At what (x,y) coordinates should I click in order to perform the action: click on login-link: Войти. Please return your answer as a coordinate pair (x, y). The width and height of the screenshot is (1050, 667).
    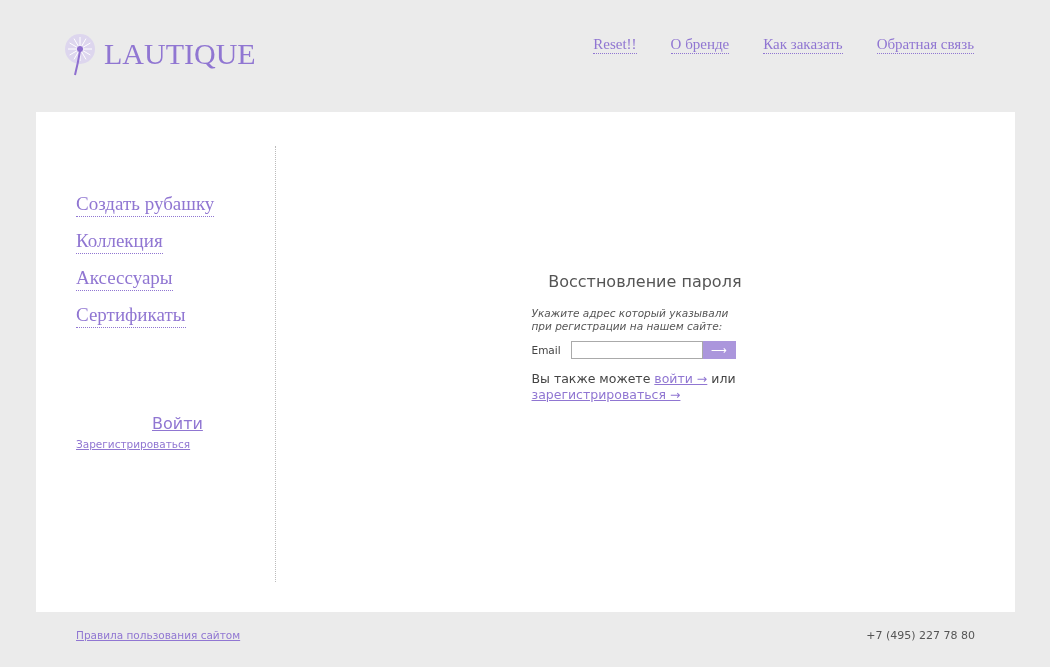
    Looking at the image, I should click on (177, 423).